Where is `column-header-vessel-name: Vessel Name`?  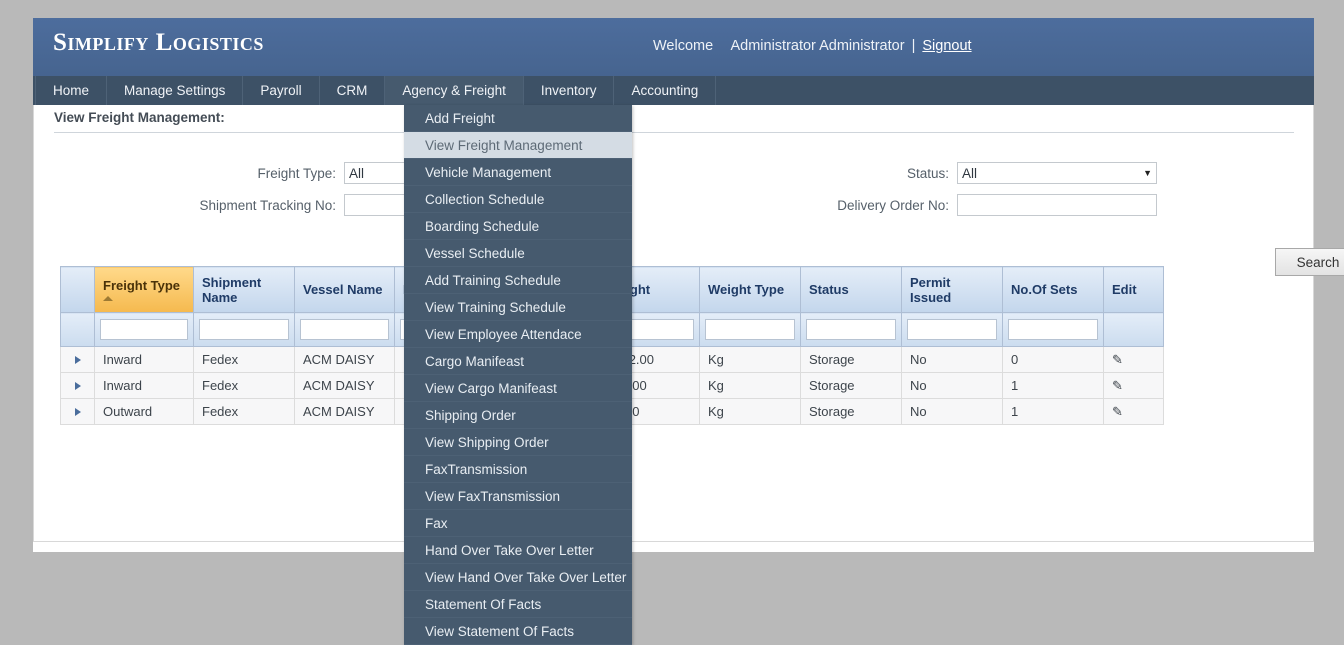
column-header-vessel-name: Vessel Name is located at coordinates (344, 289).